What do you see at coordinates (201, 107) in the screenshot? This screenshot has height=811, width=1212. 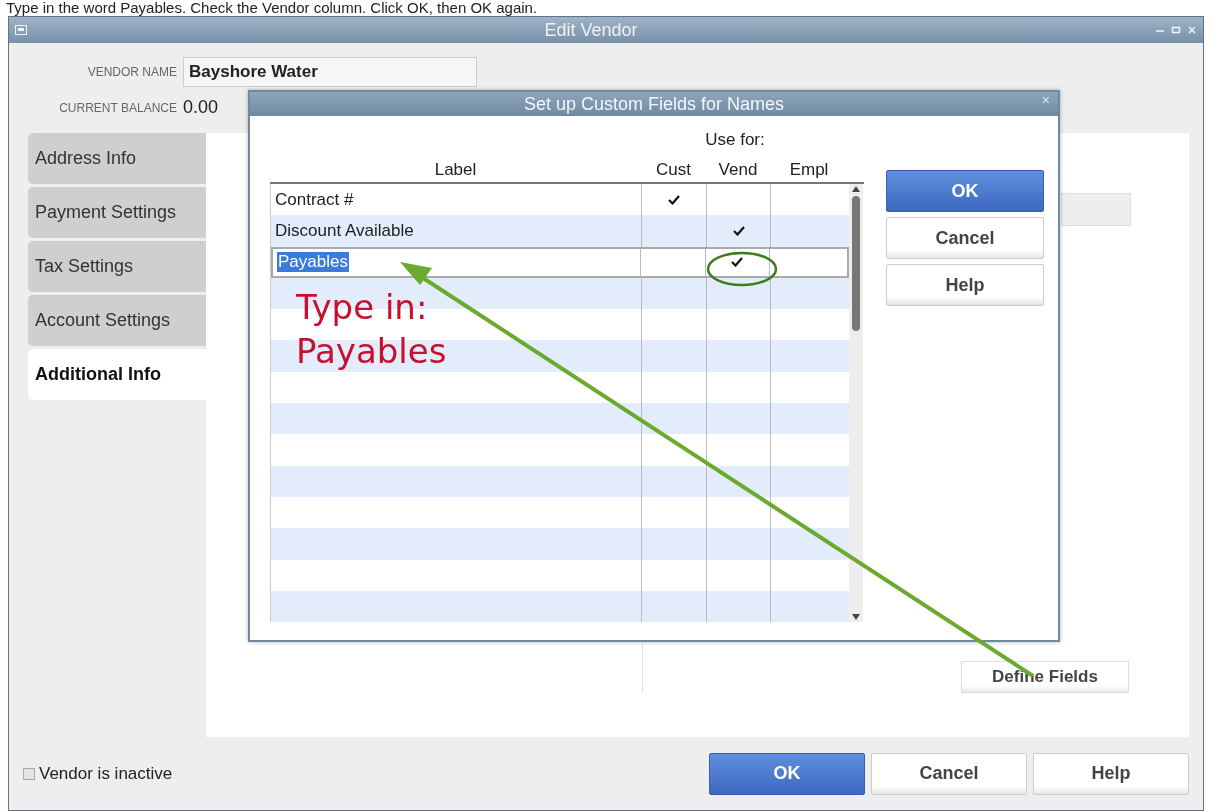 I see `balance-value: 0.00` at bounding box center [201, 107].